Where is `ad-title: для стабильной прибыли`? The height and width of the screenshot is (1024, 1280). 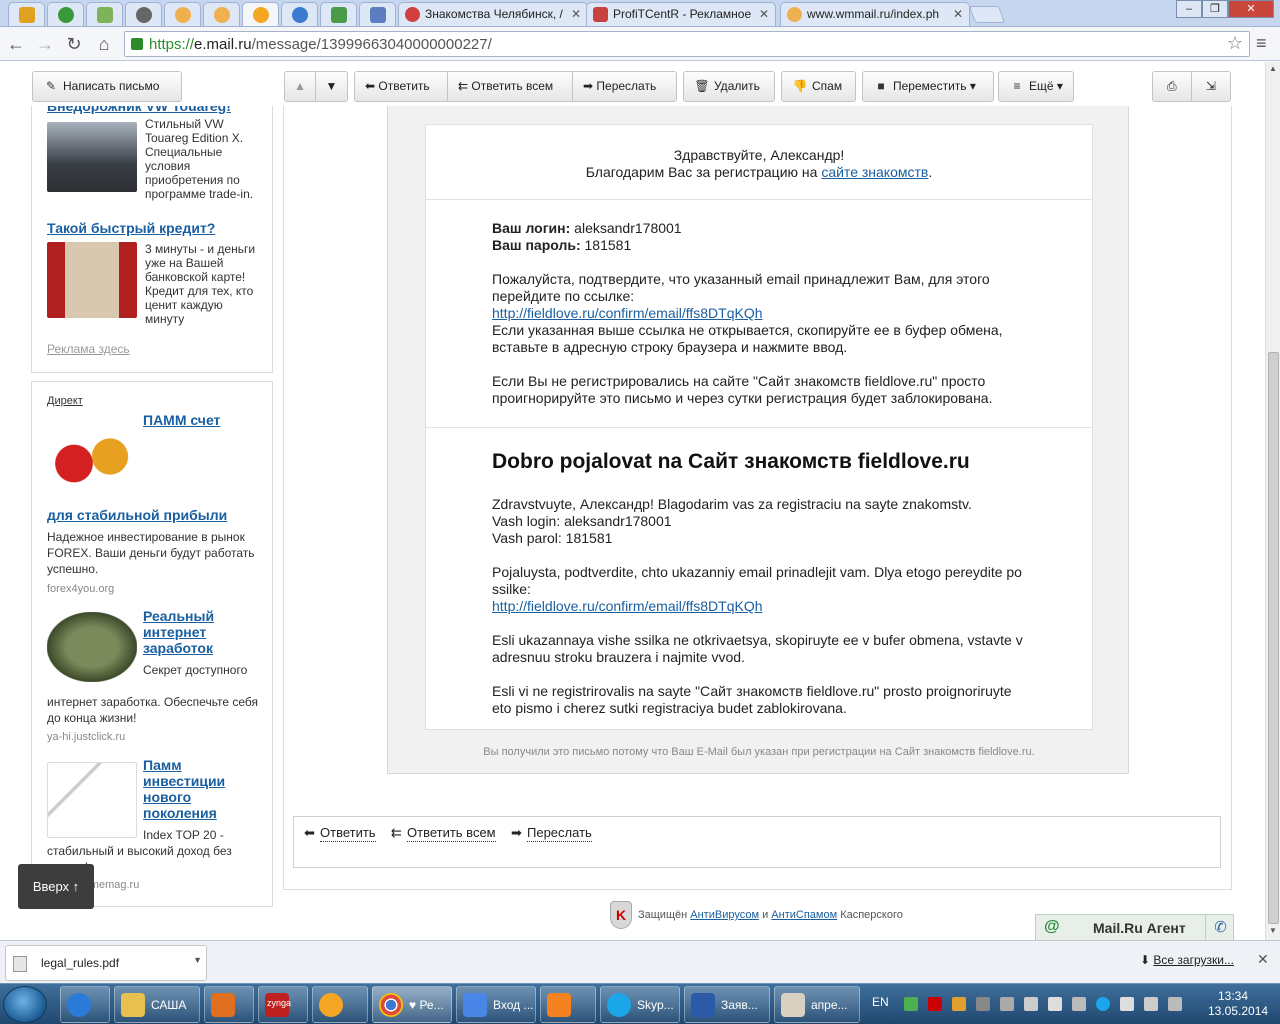 ad-title: для стабильной прибыли is located at coordinates (137, 515).